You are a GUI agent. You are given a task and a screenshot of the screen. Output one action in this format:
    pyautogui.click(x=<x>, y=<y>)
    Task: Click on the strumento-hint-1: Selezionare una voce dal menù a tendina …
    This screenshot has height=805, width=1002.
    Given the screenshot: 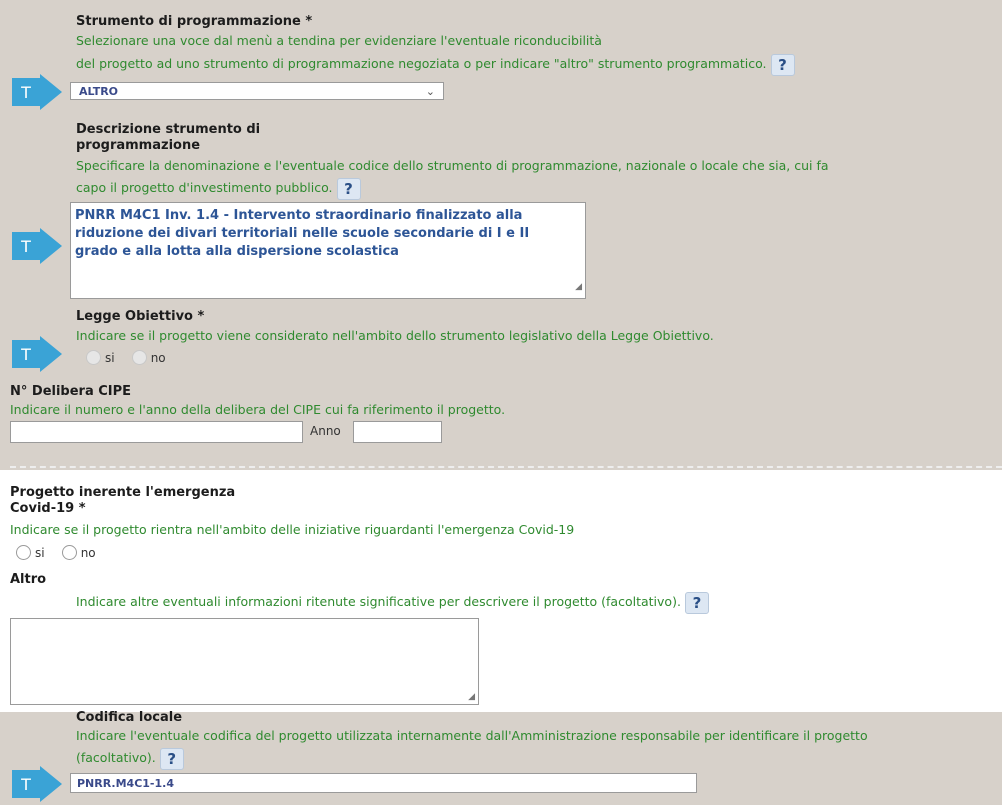 What is the action you would take?
    pyautogui.click(x=339, y=40)
    